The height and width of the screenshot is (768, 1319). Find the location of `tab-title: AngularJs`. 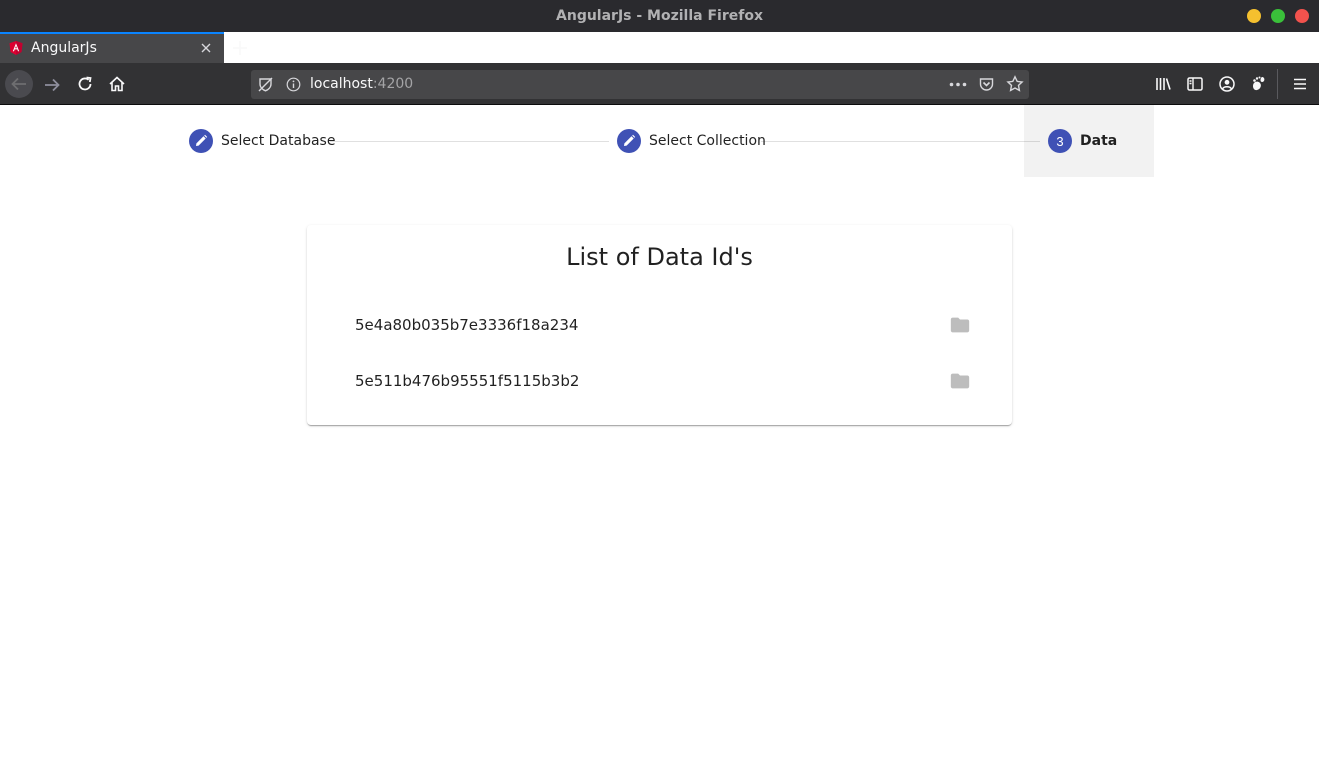

tab-title: AngularJs is located at coordinates (64, 48).